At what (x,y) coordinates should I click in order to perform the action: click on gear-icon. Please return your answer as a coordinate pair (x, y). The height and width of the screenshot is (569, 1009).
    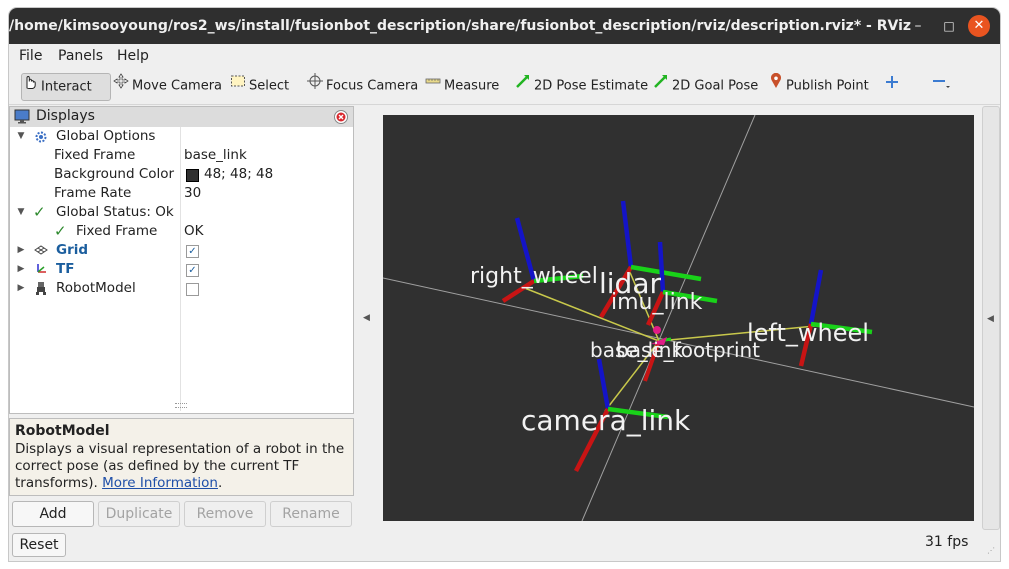
    Looking at the image, I should click on (41, 139).